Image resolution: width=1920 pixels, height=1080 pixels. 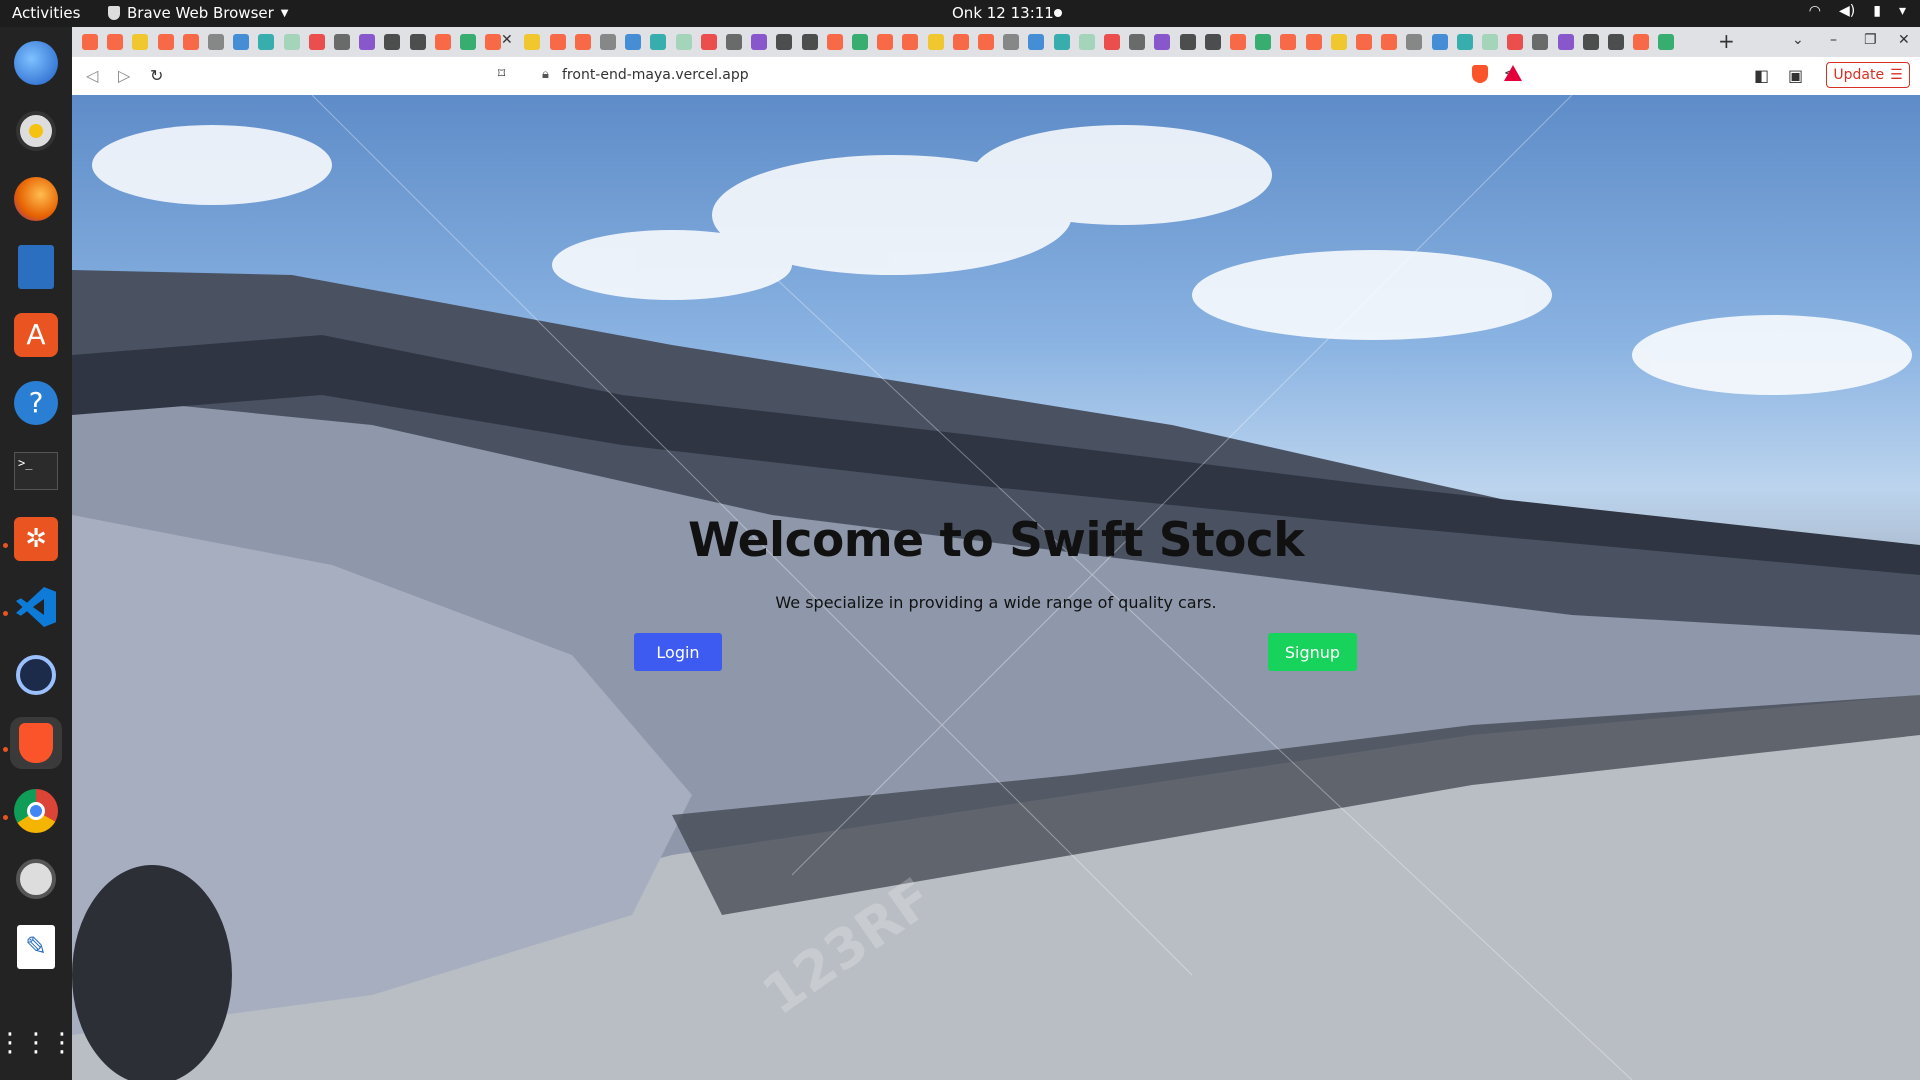 What do you see at coordinates (92, 75) in the screenshot?
I see `back-icon: ◁` at bounding box center [92, 75].